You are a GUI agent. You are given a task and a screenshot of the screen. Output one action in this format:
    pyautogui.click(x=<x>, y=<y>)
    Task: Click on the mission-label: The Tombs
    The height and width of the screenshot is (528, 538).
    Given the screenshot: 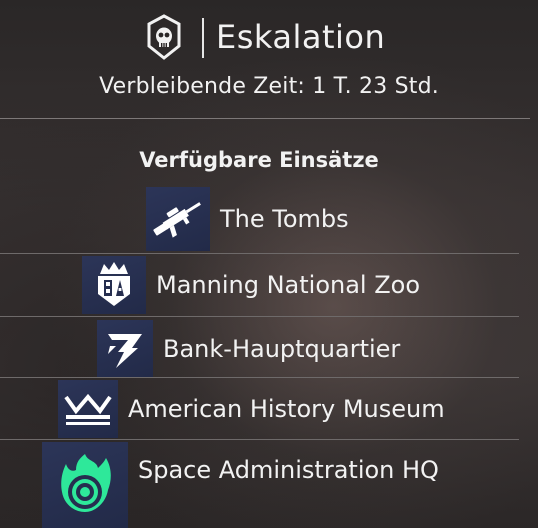 What is the action you would take?
    pyautogui.click(x=284, y=219)
    